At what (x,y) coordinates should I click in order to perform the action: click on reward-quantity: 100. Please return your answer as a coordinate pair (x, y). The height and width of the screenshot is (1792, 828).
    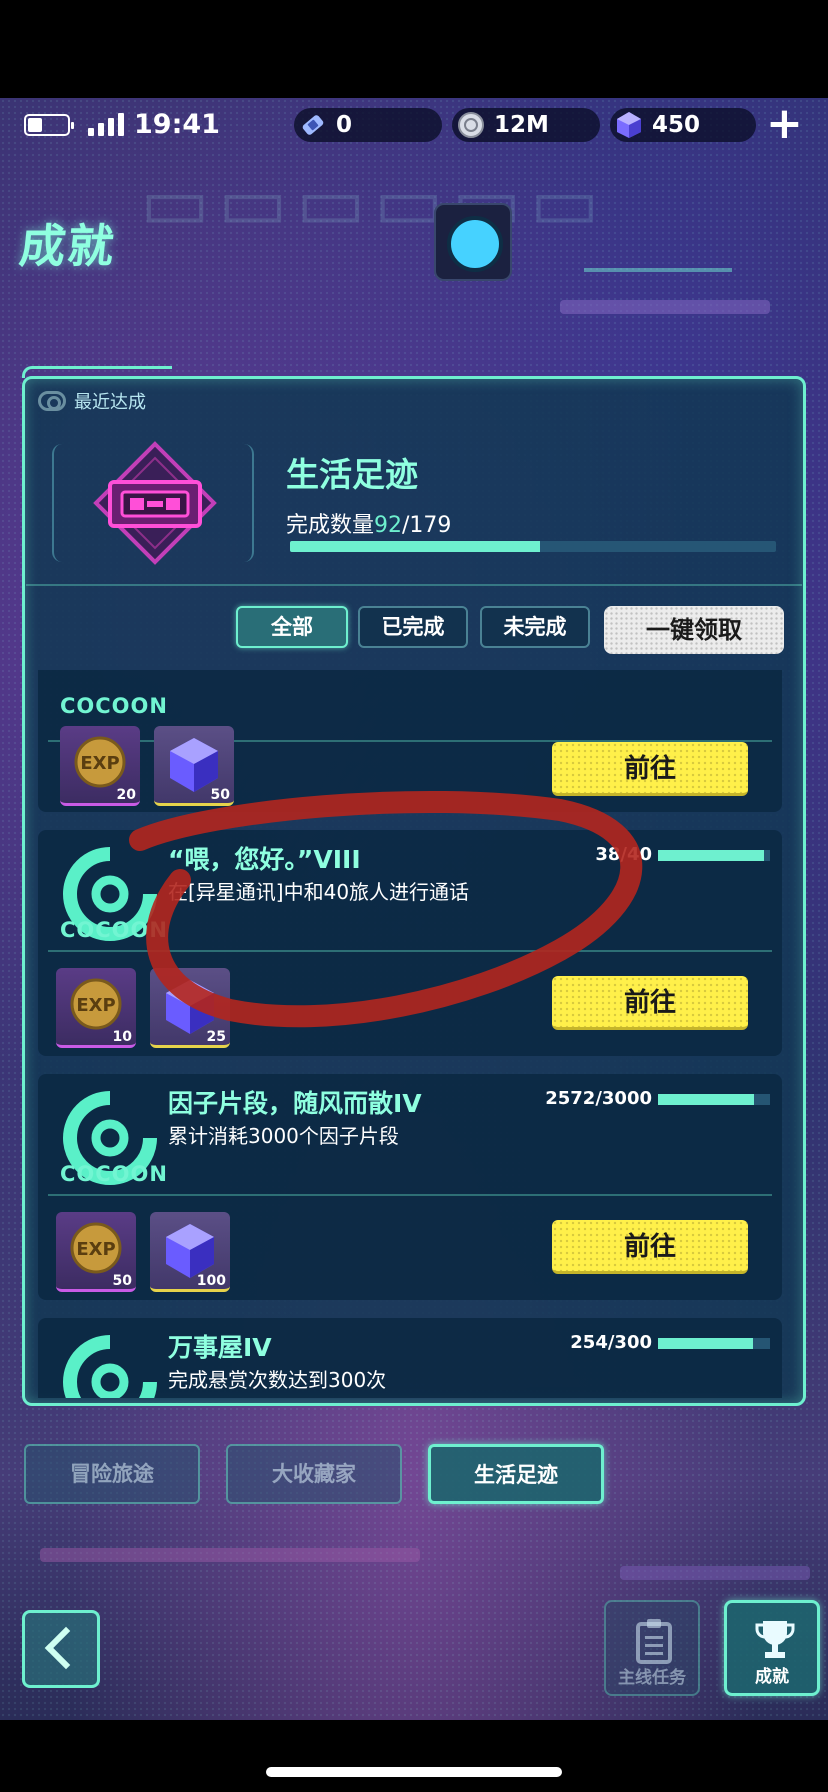
    Looking at the image, I should click on (211, 1281).